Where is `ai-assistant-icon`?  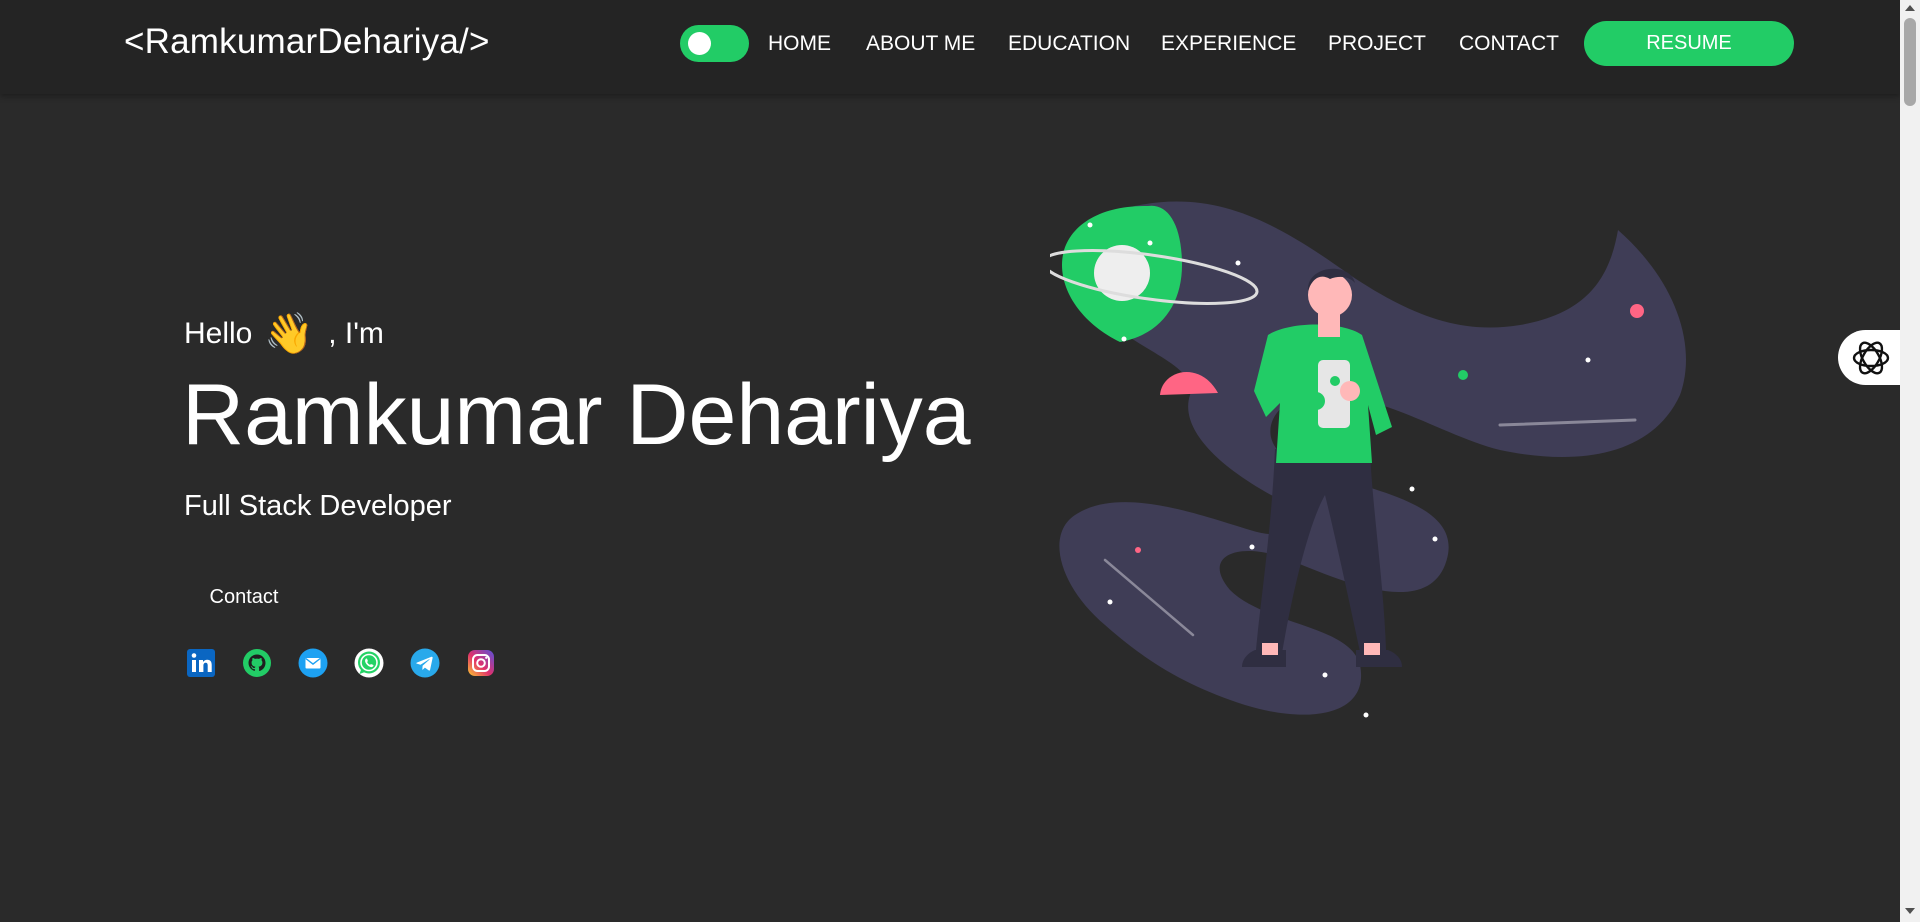
ai-assistant-icon is located at coordinates (1871, 358).